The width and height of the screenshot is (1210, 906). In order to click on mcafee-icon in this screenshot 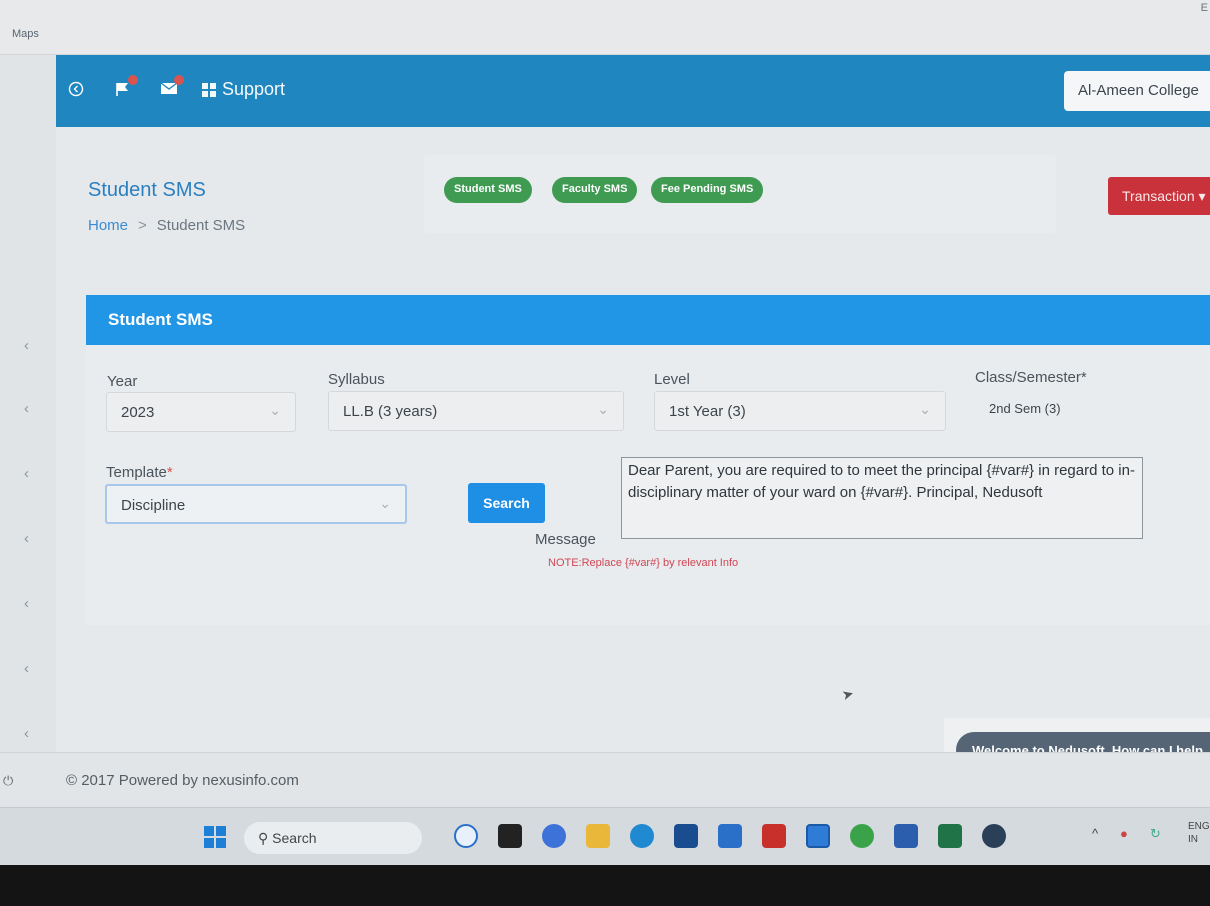, I will do `click(774, 836)`.